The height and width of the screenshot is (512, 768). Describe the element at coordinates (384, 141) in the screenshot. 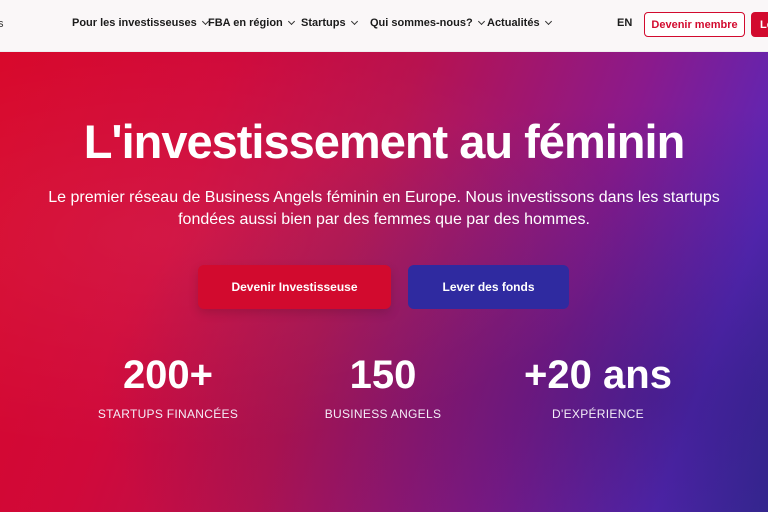

I see `hero-title: L'investissement au féminin` at that location.